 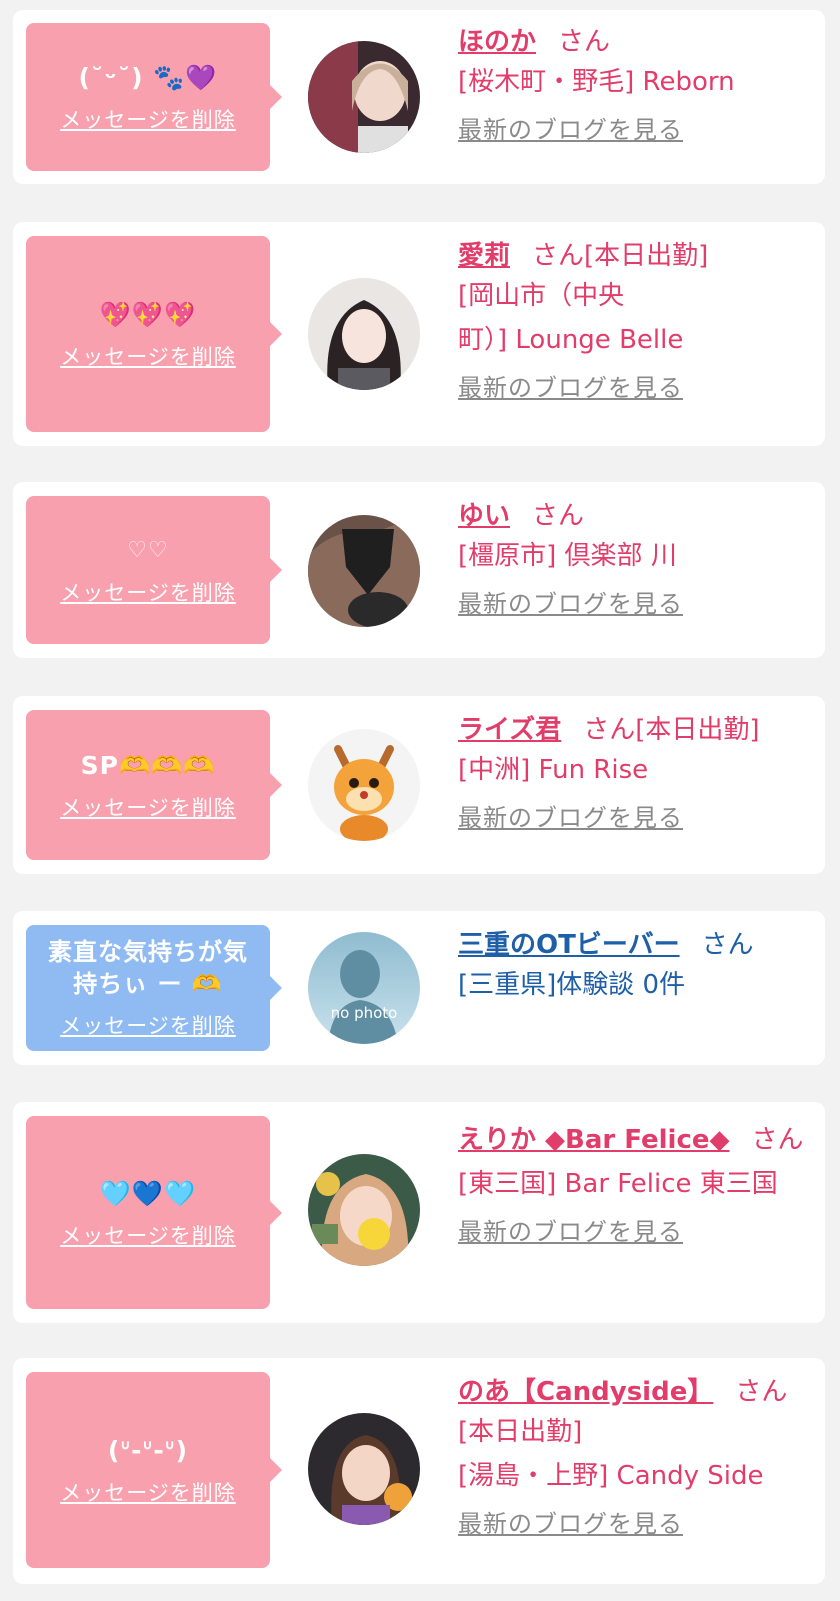 I want to click on message-bubble: 🩵💙🩵 メッセージを削除, so click(x=154, y=1212).